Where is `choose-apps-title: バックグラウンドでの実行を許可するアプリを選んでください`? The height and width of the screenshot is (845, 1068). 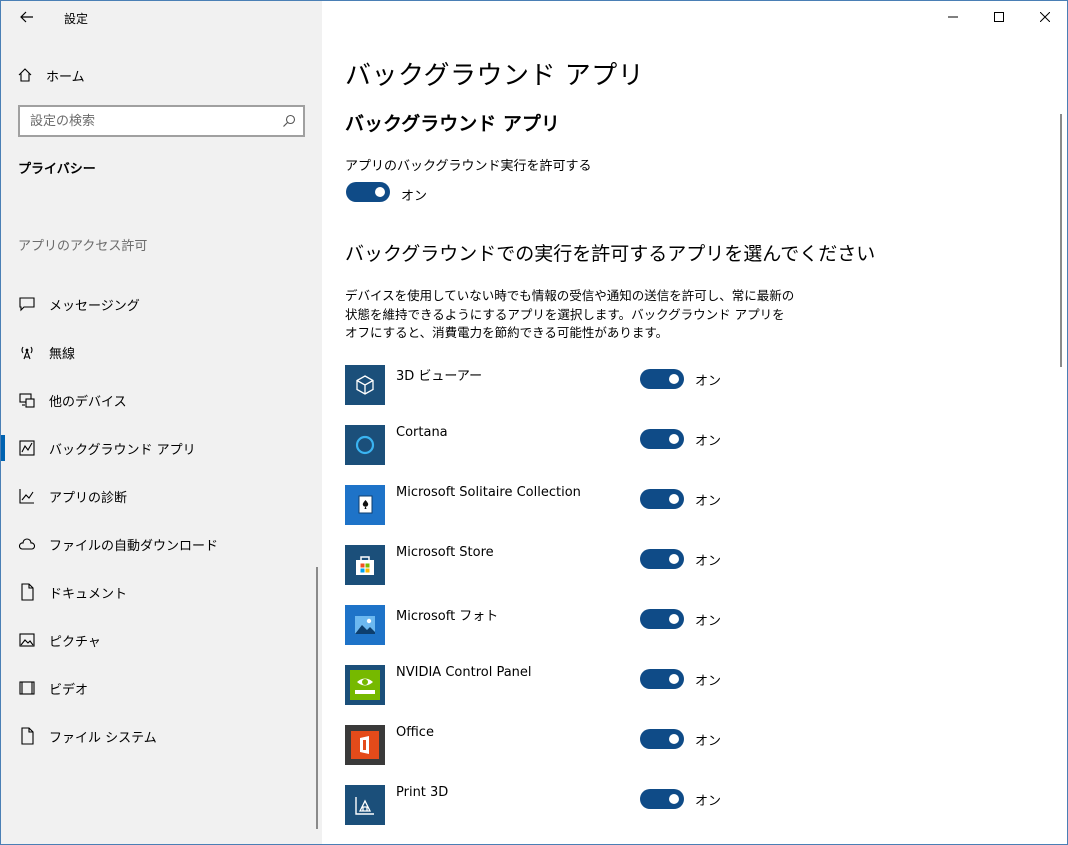 choose-apps-title: バックグラウンドでの実行を許可するアプリを選んでください is located at coordinates (610, 254).